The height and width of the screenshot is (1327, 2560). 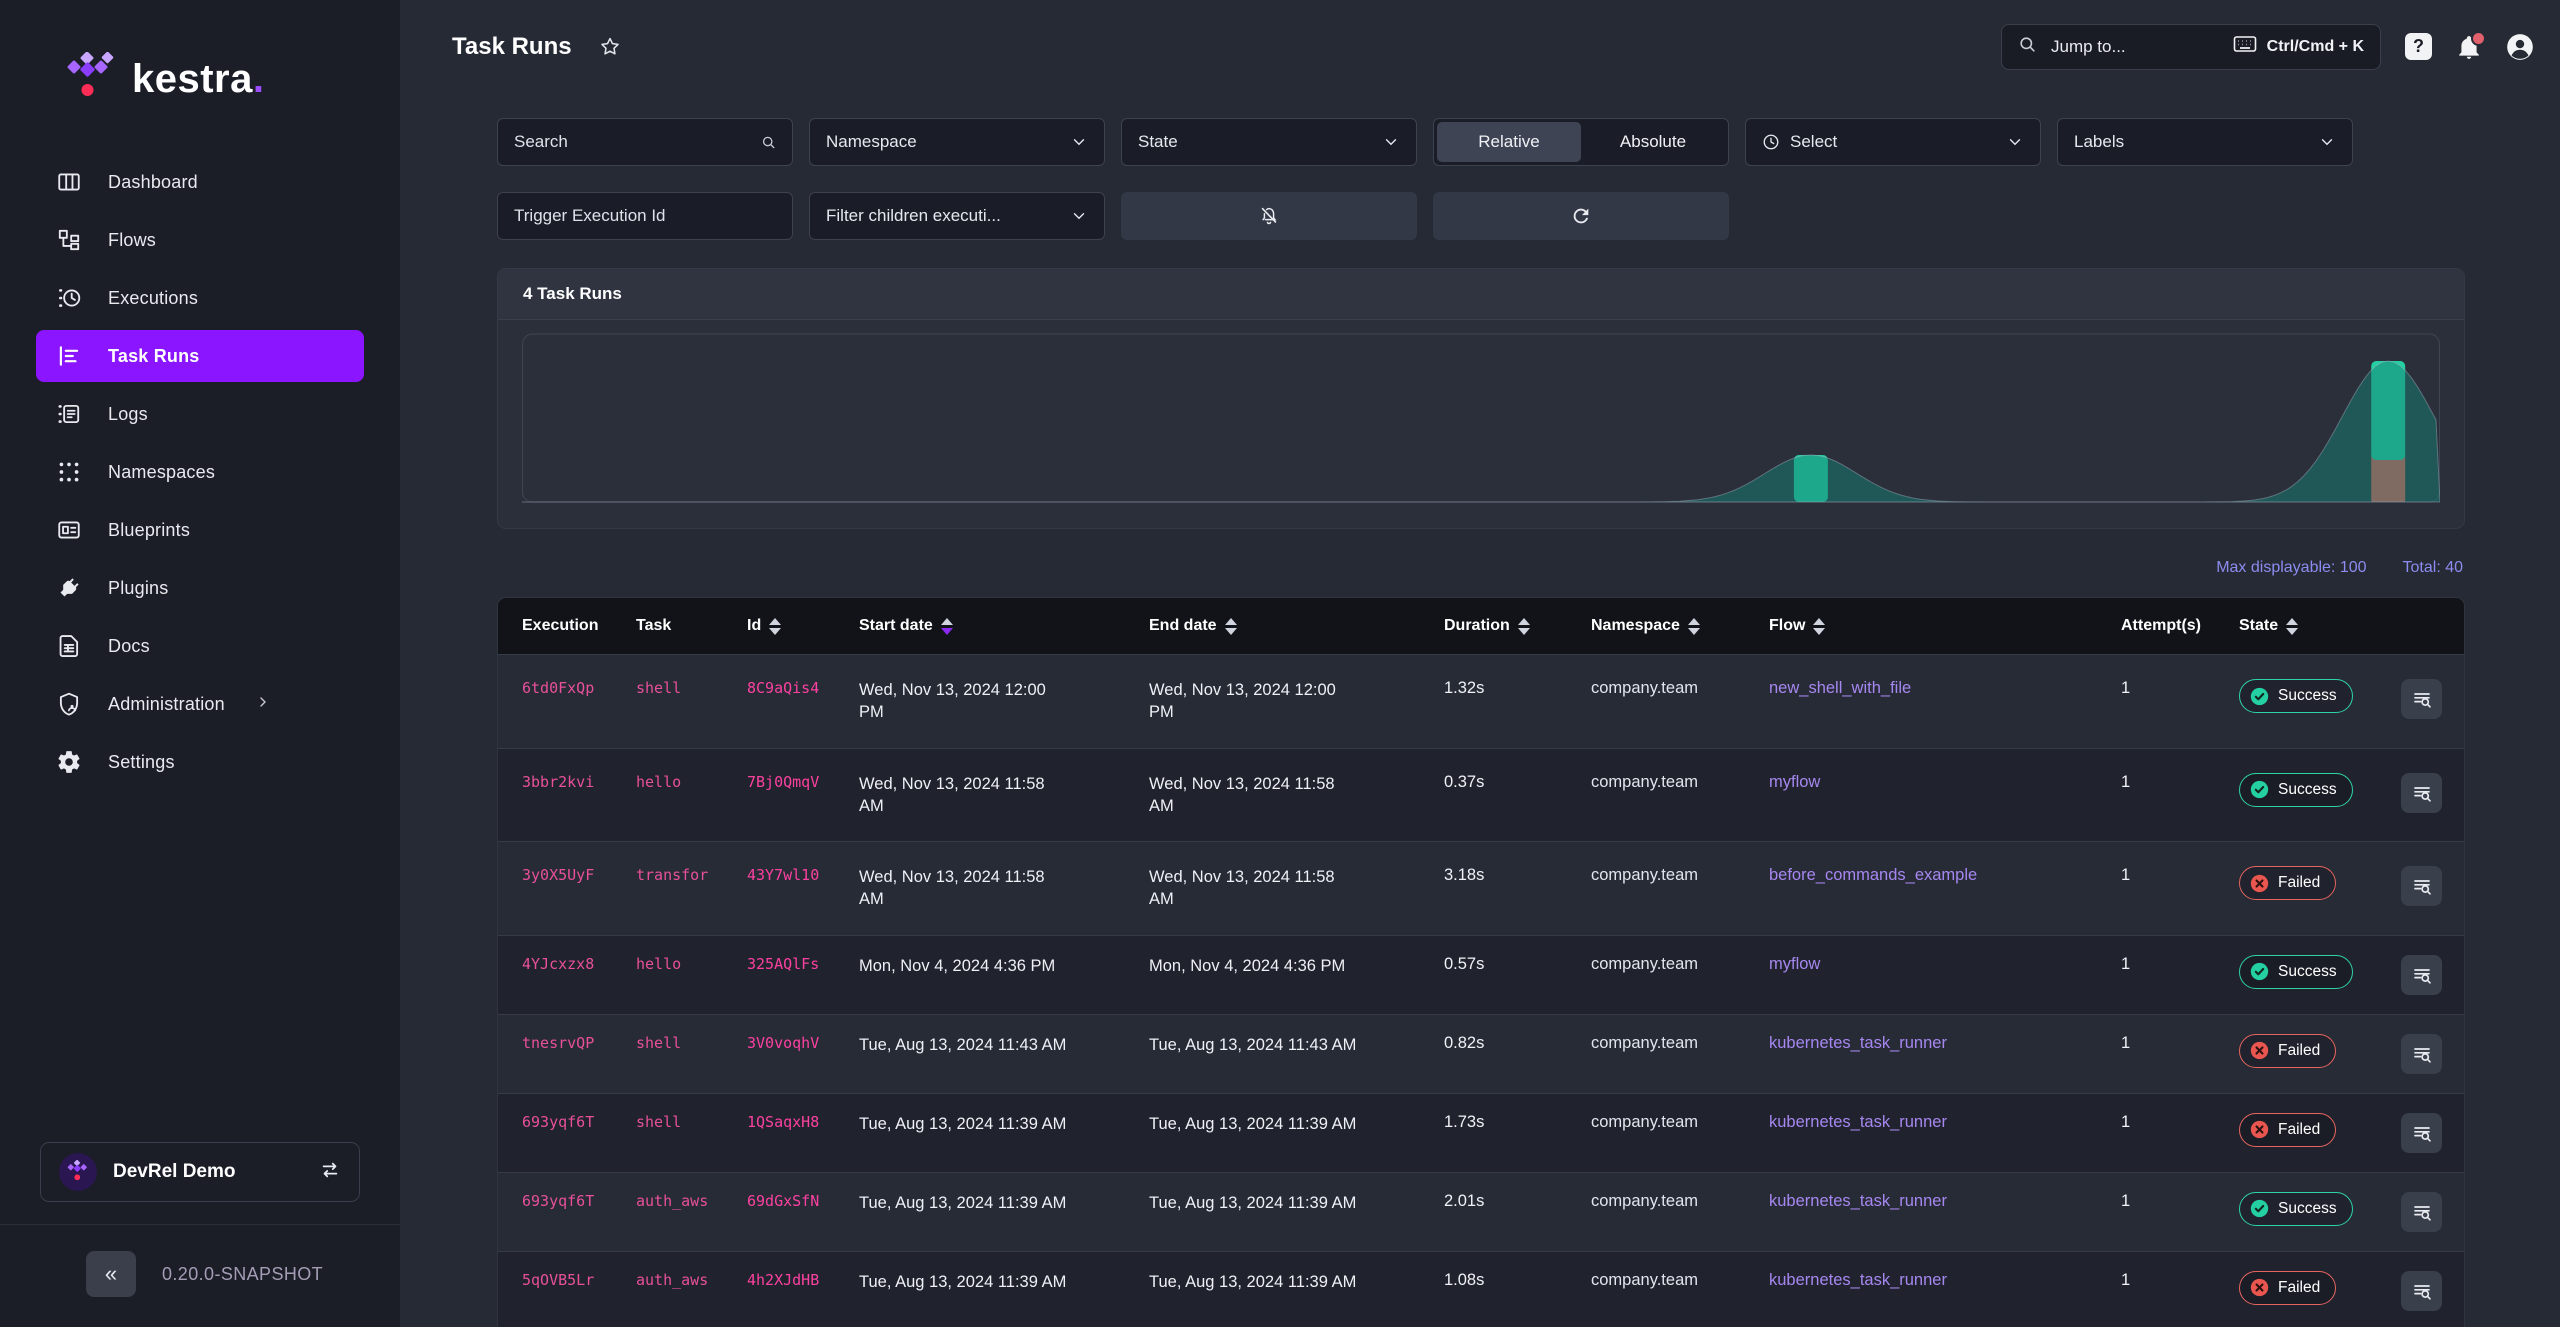 I want to click on taskrun-id-link: 3V0voqhV, so click(x=803, y=1043).